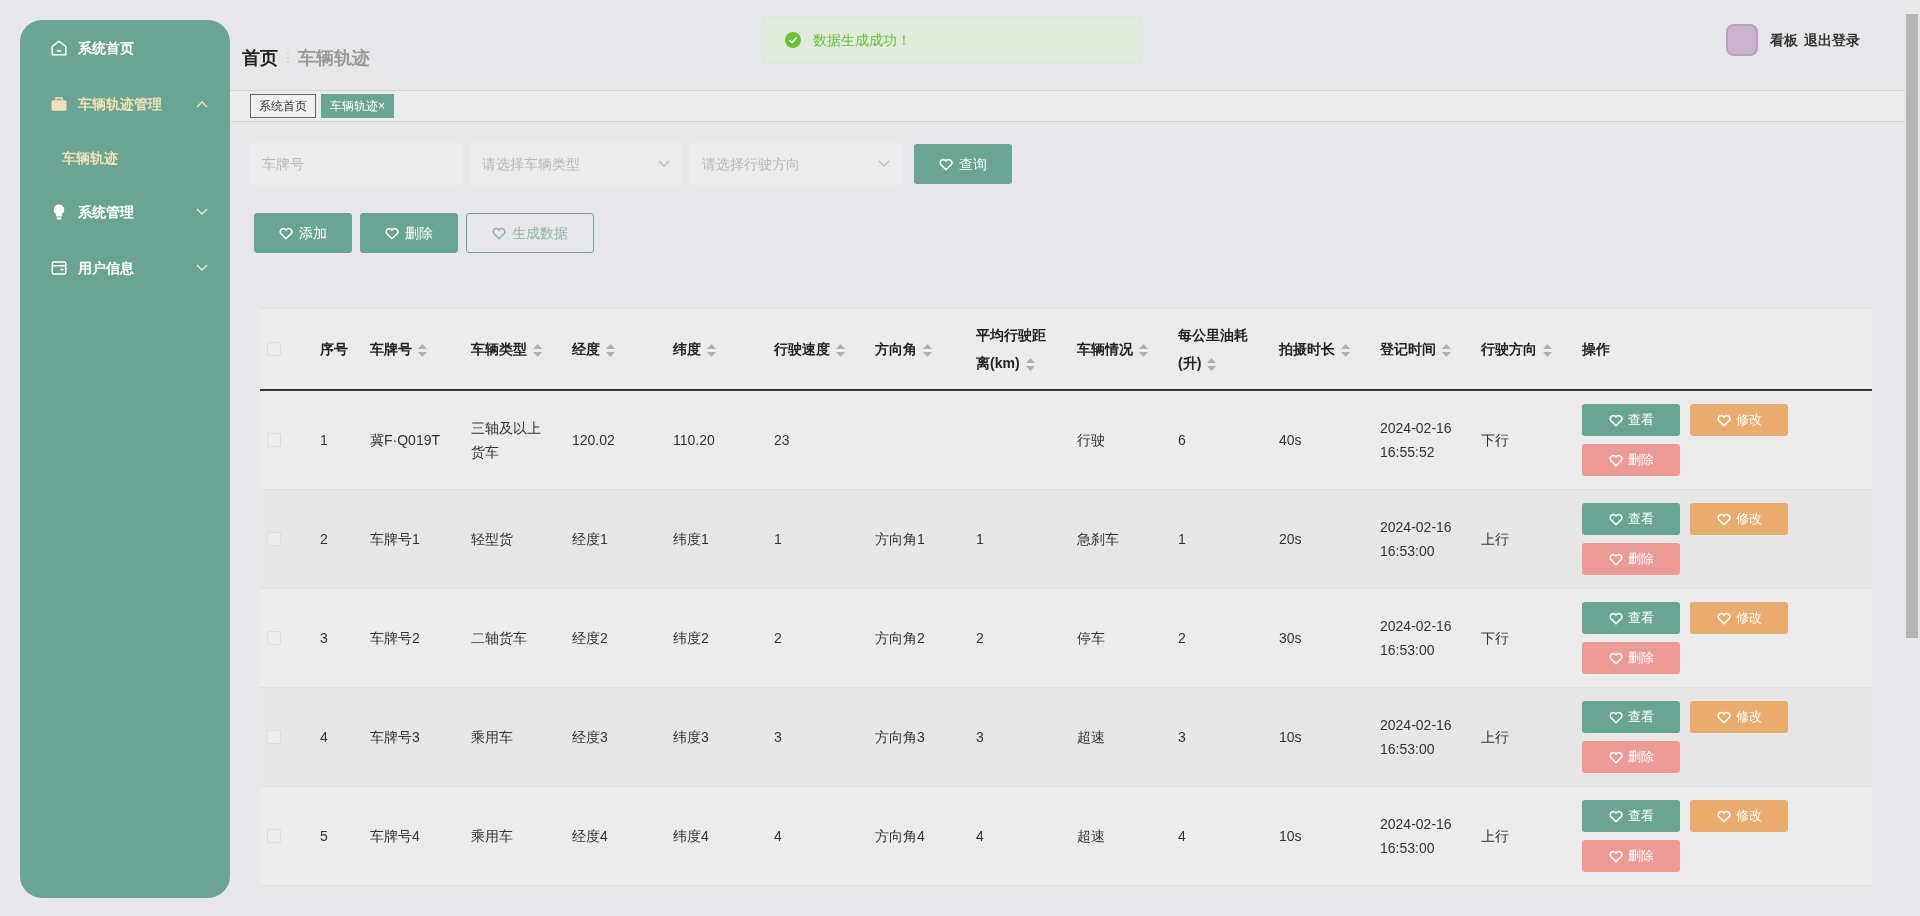  Describe the element at coordinates (125, 48) in the screenshot. I see `sidebar-item: 系统首页` at that location.